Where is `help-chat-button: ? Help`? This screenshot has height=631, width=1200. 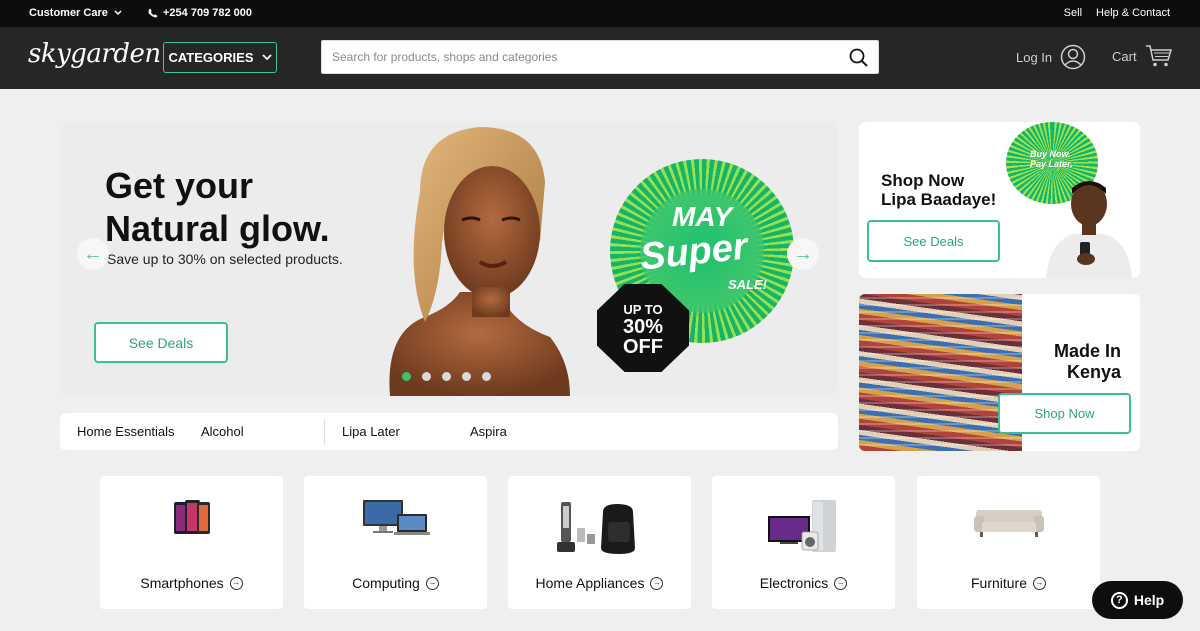 help-chat-button: ? Help is located at coordinates (1137, 600).